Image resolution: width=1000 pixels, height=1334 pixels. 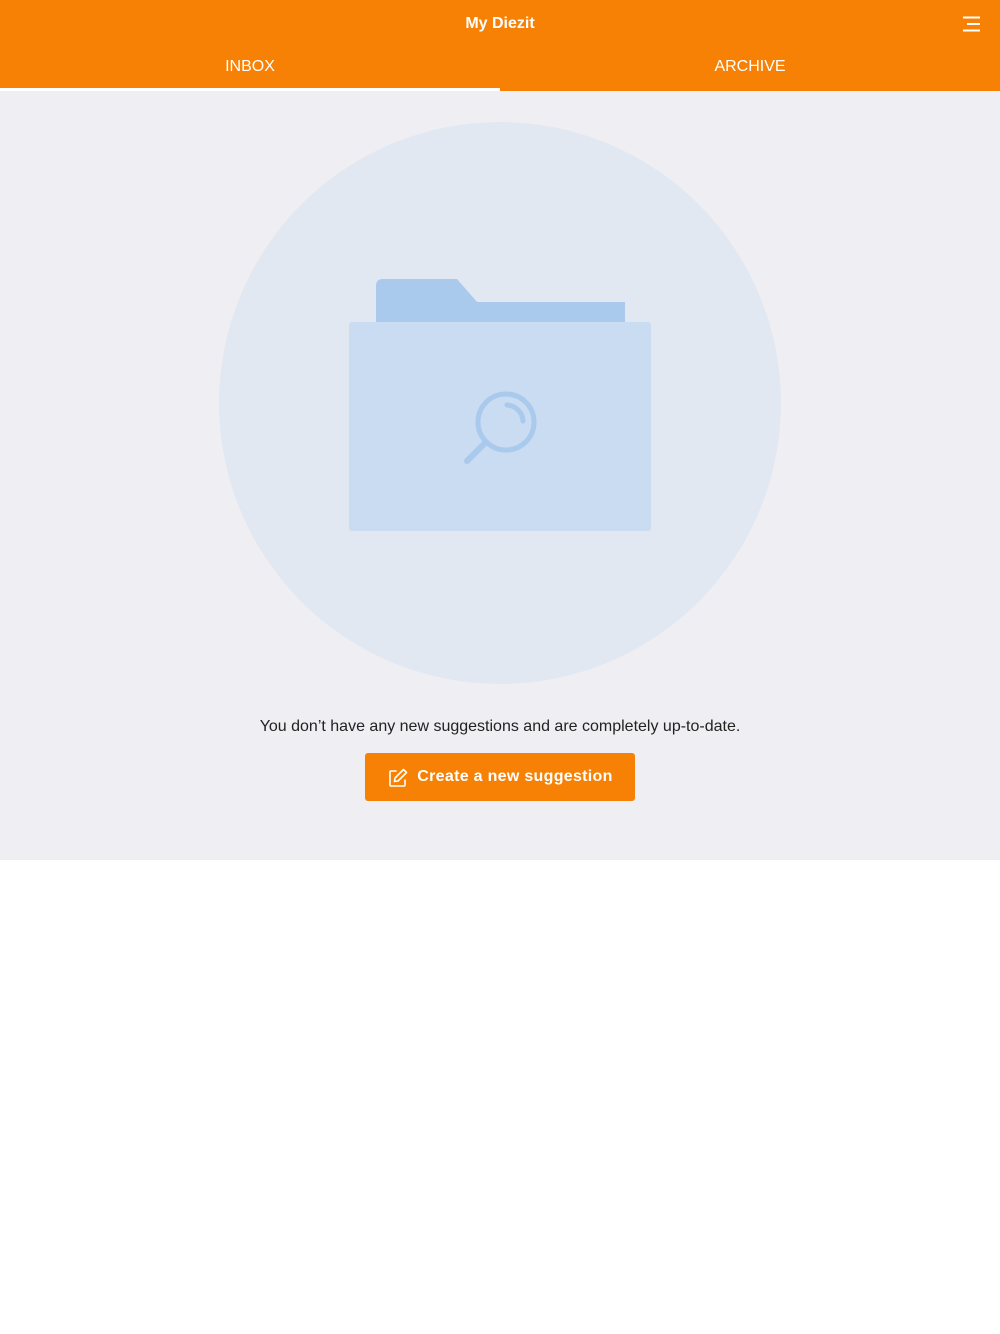 I want to click on page-title: My Diezit, so click(x=500, y=23).